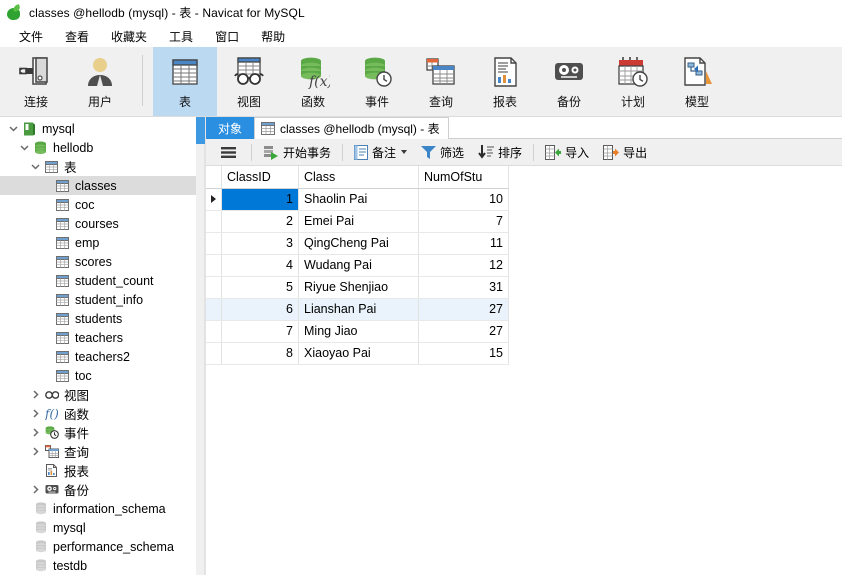  What do you see at coordinates (185, 81) in the screenshot?
I see `toolbar-button-table: 表` at bounding box center [185, 81].